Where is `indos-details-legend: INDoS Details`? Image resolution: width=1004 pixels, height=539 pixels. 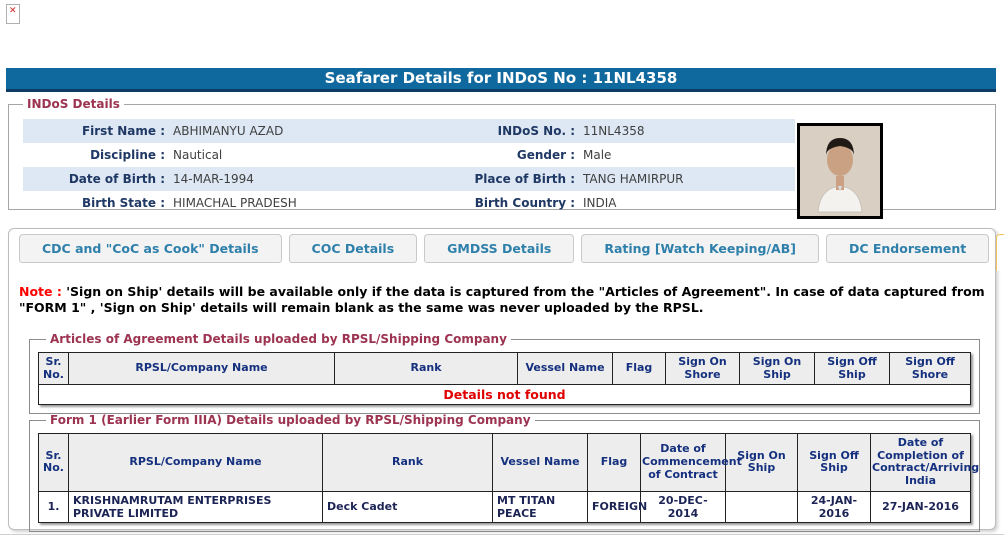
indos-details-legend: INDoS Details is located at coordinates (73, 104).